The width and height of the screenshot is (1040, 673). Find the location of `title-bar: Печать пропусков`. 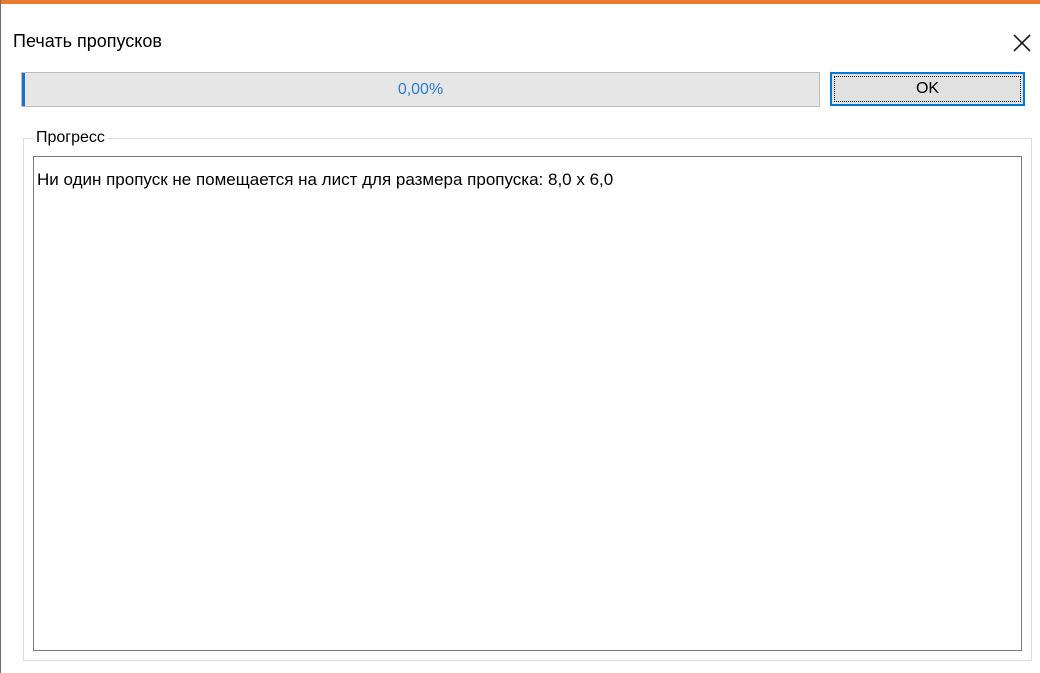

title-bar: Печать пропусков is located at coordinates (520, 33).